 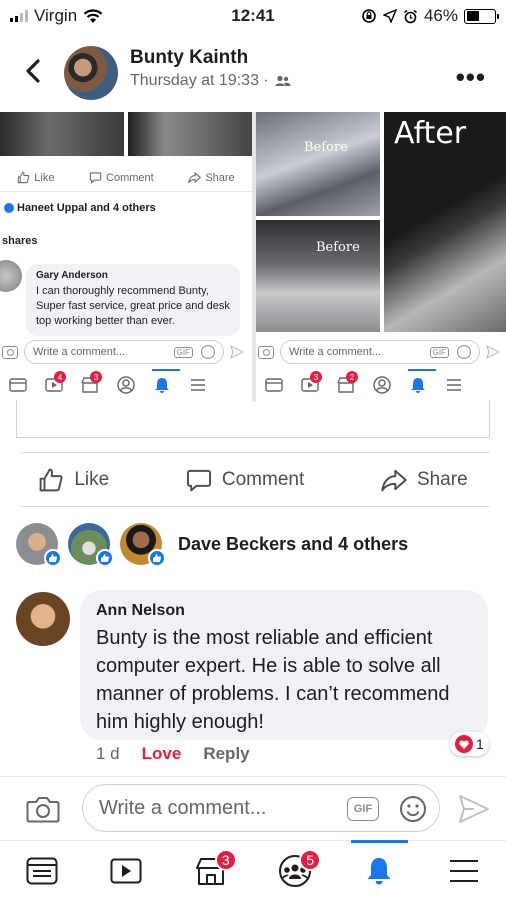 I want to click on tab-news-feed, so click(x=42, y=870).